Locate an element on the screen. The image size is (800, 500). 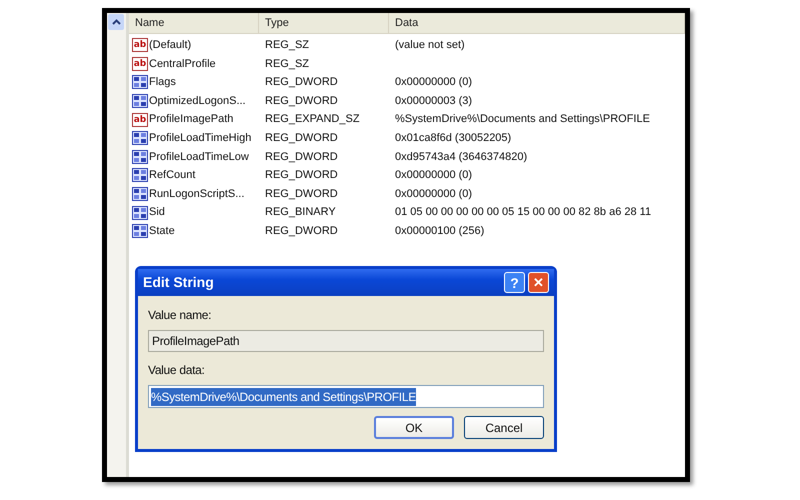
column-header: Data is located at coordinates (537, 23).